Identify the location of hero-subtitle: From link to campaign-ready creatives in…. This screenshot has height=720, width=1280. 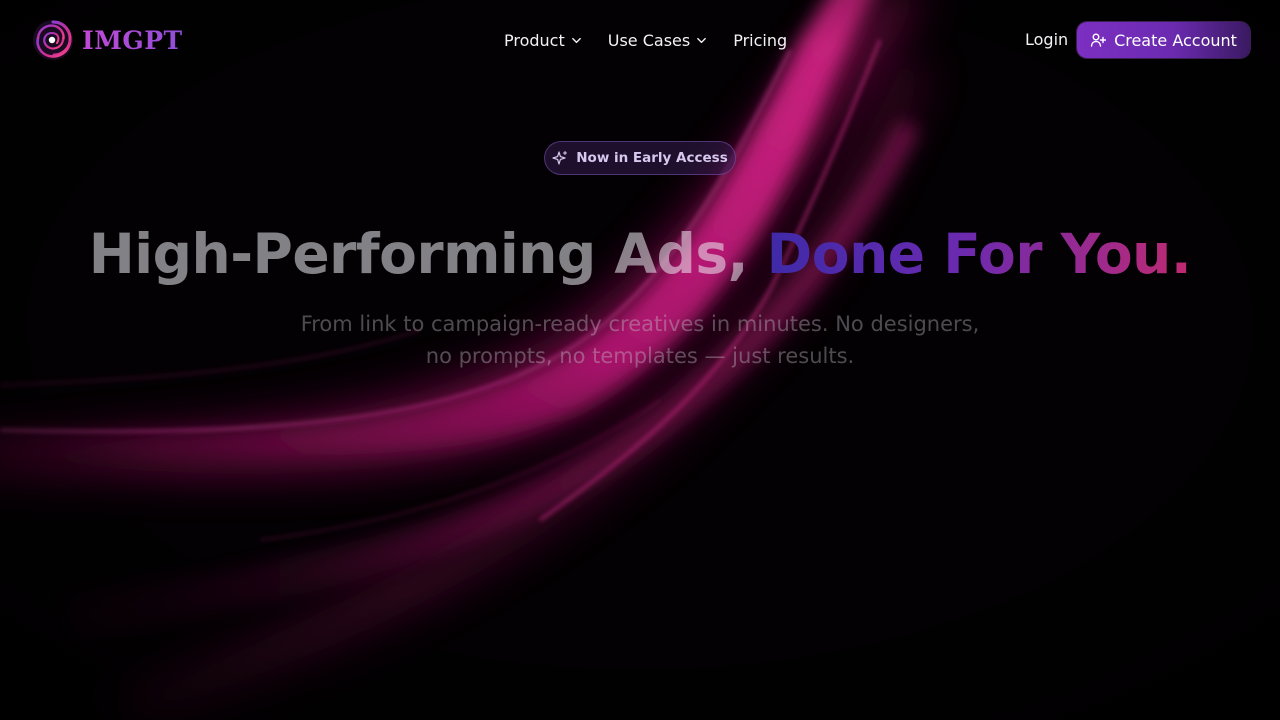
(640, 340).